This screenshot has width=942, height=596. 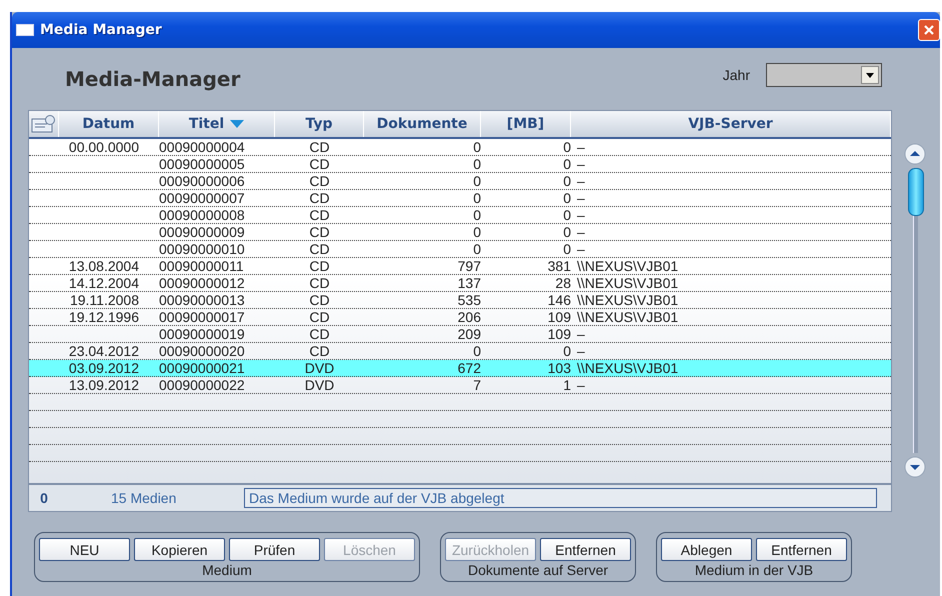 I want to click on table-cell: 209, so click(x=469, y=334).